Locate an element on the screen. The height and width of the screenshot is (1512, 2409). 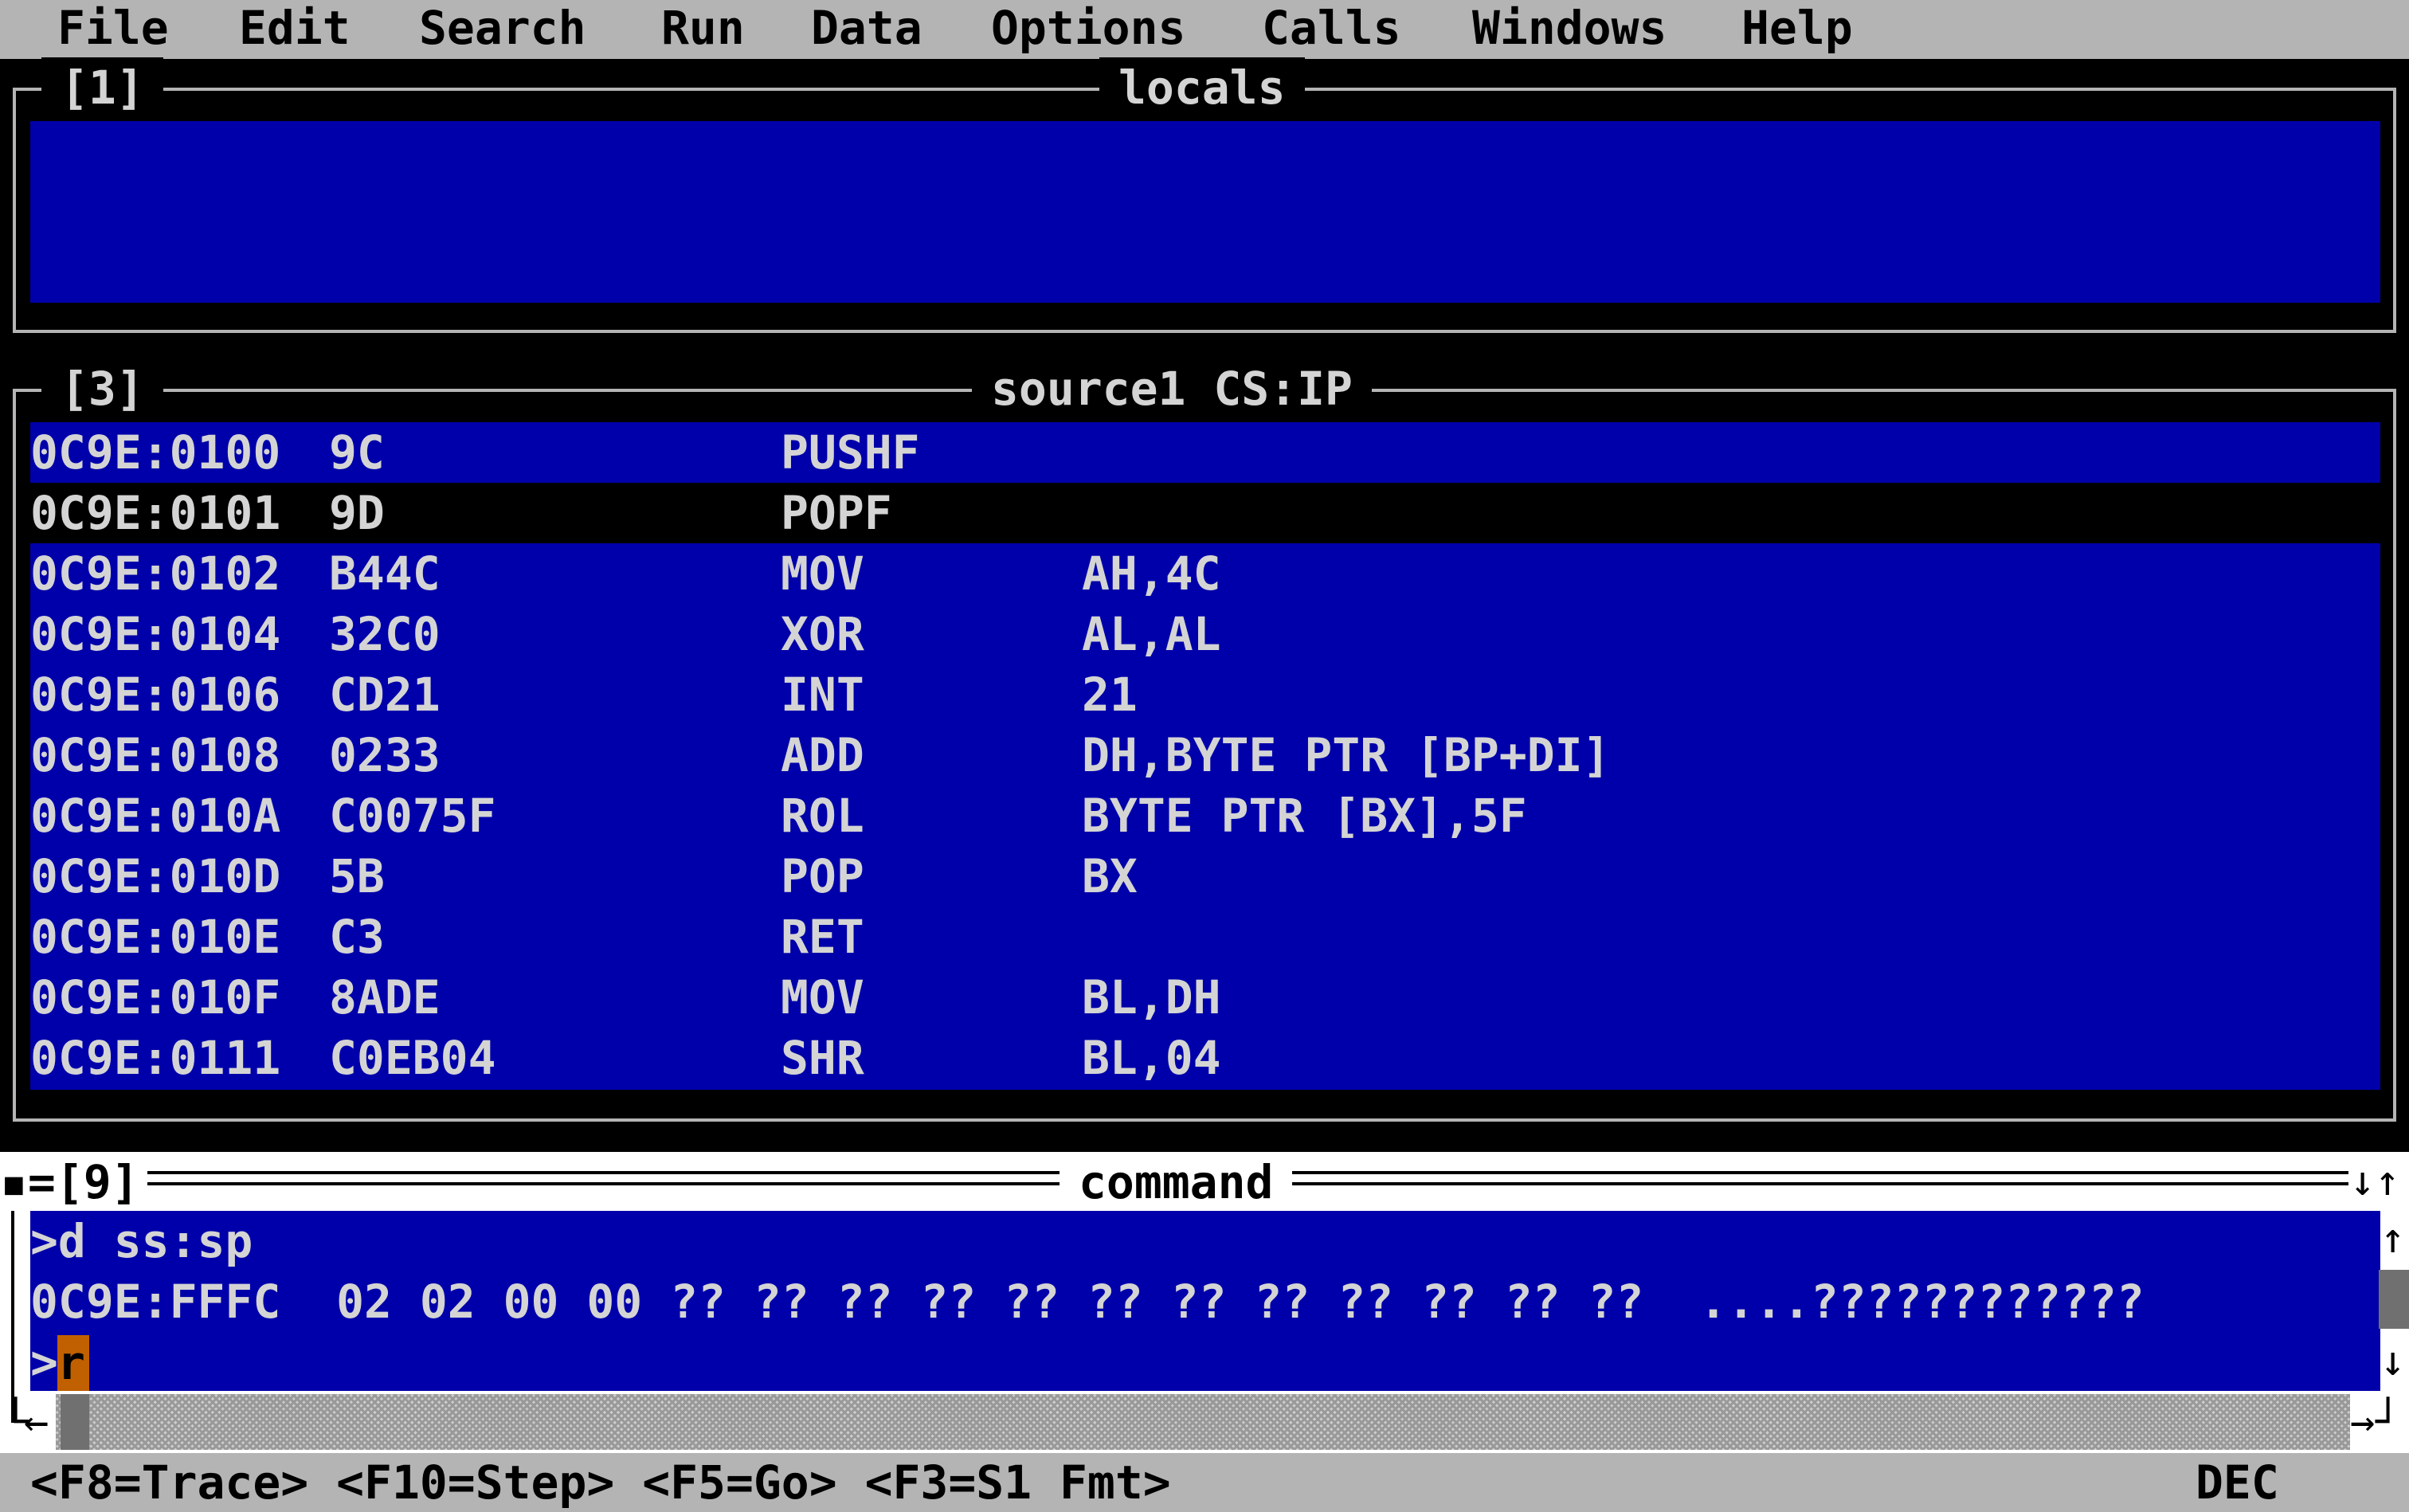
instruction-address: 0C9E:0100 is located at coordinates (155, 453).